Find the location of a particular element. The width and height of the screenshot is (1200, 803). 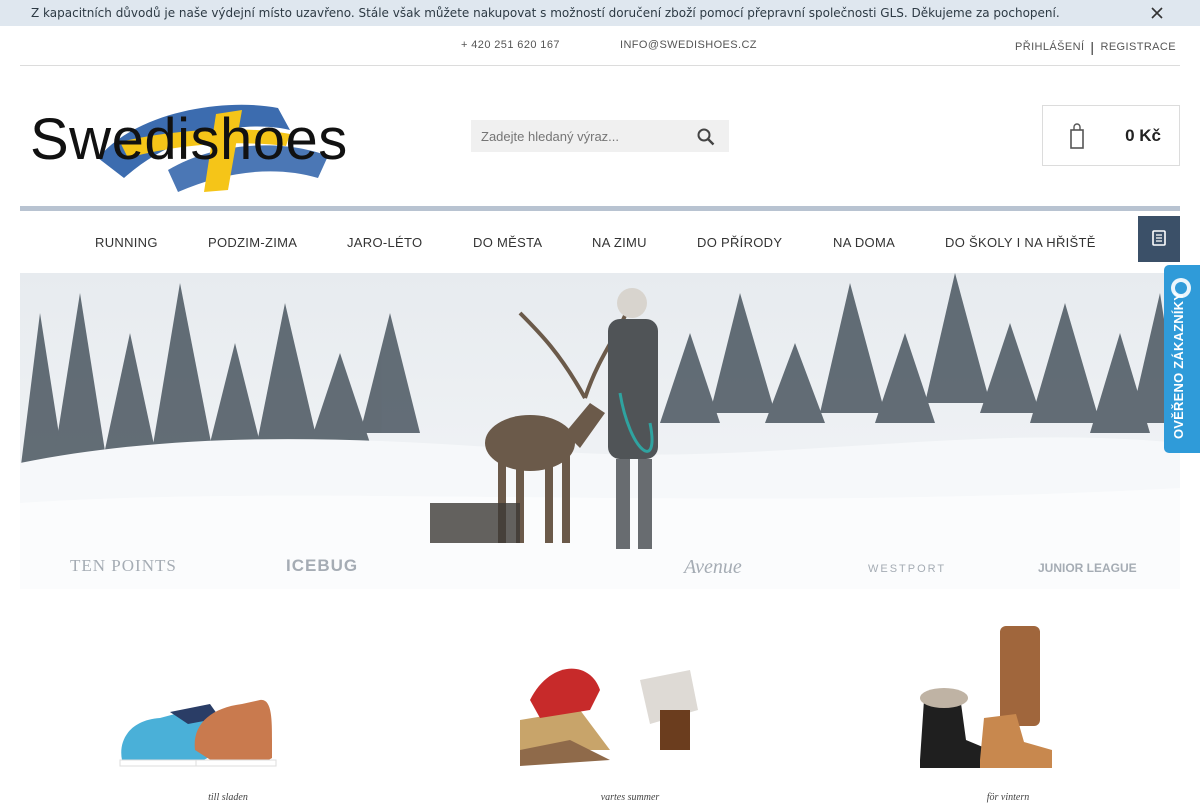

menu-icon is located at coordinates (1159, 238).